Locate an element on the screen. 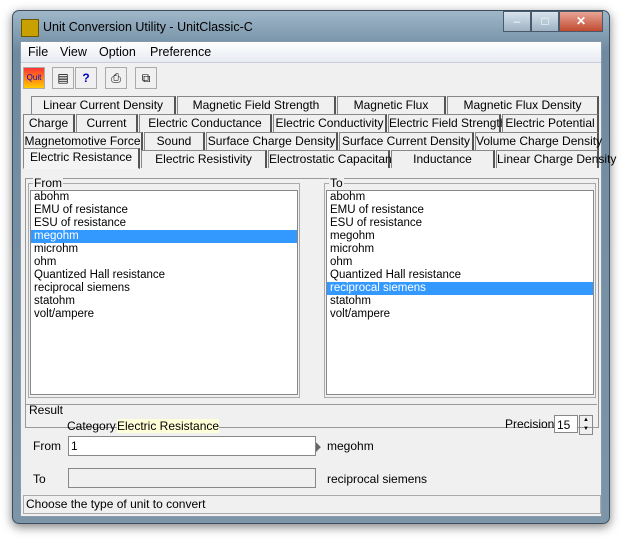 Image resolution: width=630 pixels, height=543 pixels. tab-inductance: Inductance is located at coordinates (443, 159).